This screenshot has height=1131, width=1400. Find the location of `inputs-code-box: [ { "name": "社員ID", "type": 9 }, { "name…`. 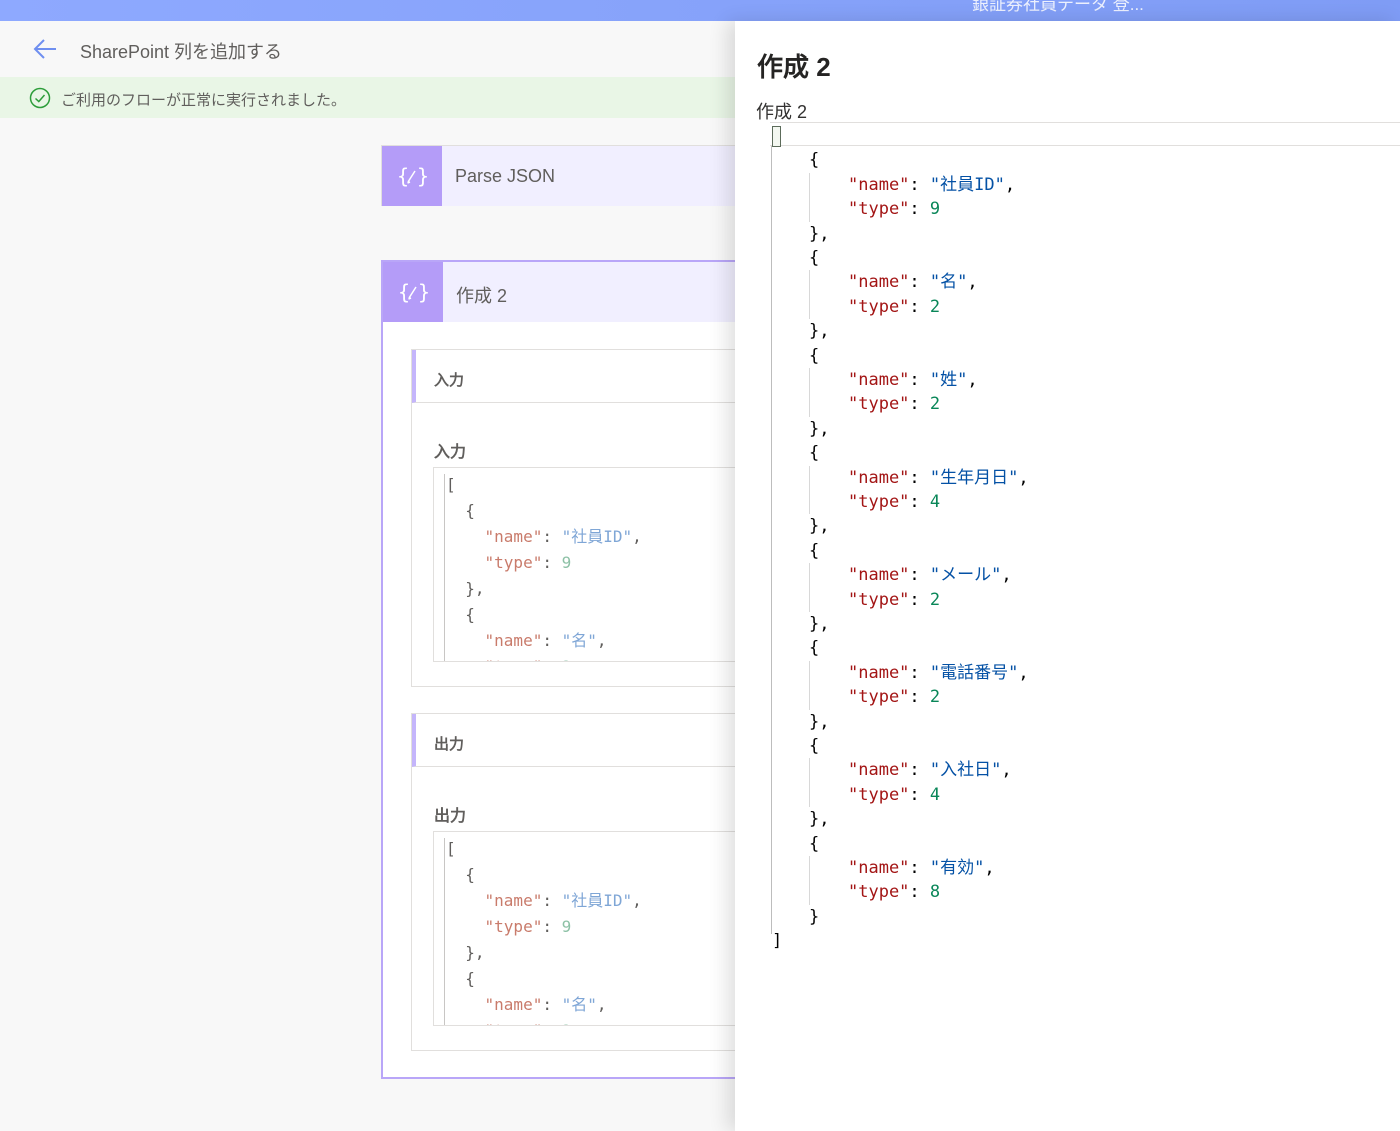

inputs-code-box: [ { "name": "社員ID", "type": 9 }, { "name… is located at coordinates (593, 564).